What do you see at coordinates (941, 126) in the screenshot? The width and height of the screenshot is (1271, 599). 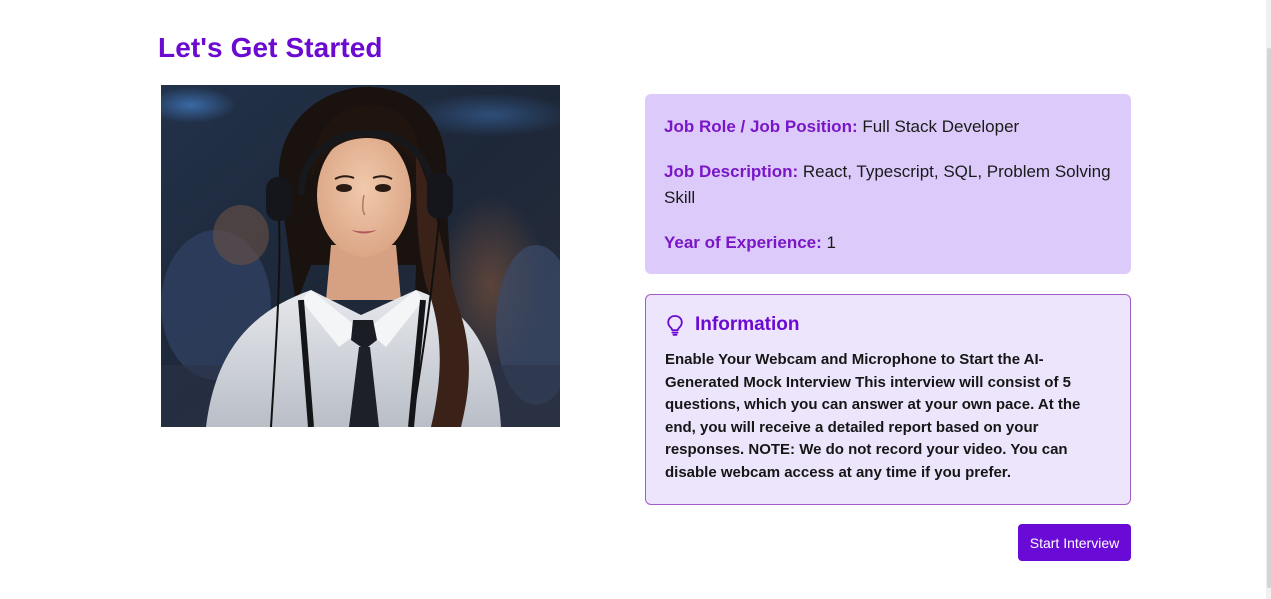 I see `job-role-value: Full Stack Developer` at bounding box center [941, 126].